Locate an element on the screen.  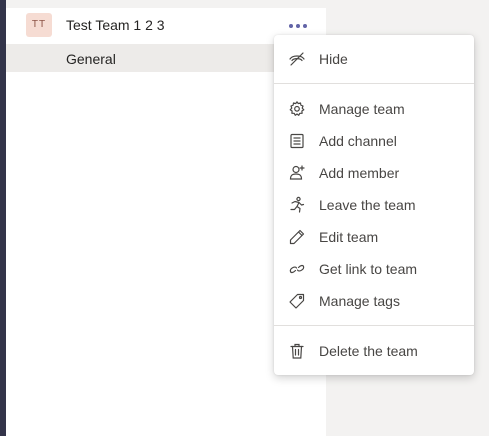
channel-label: General is located at coordinates (91, 59).